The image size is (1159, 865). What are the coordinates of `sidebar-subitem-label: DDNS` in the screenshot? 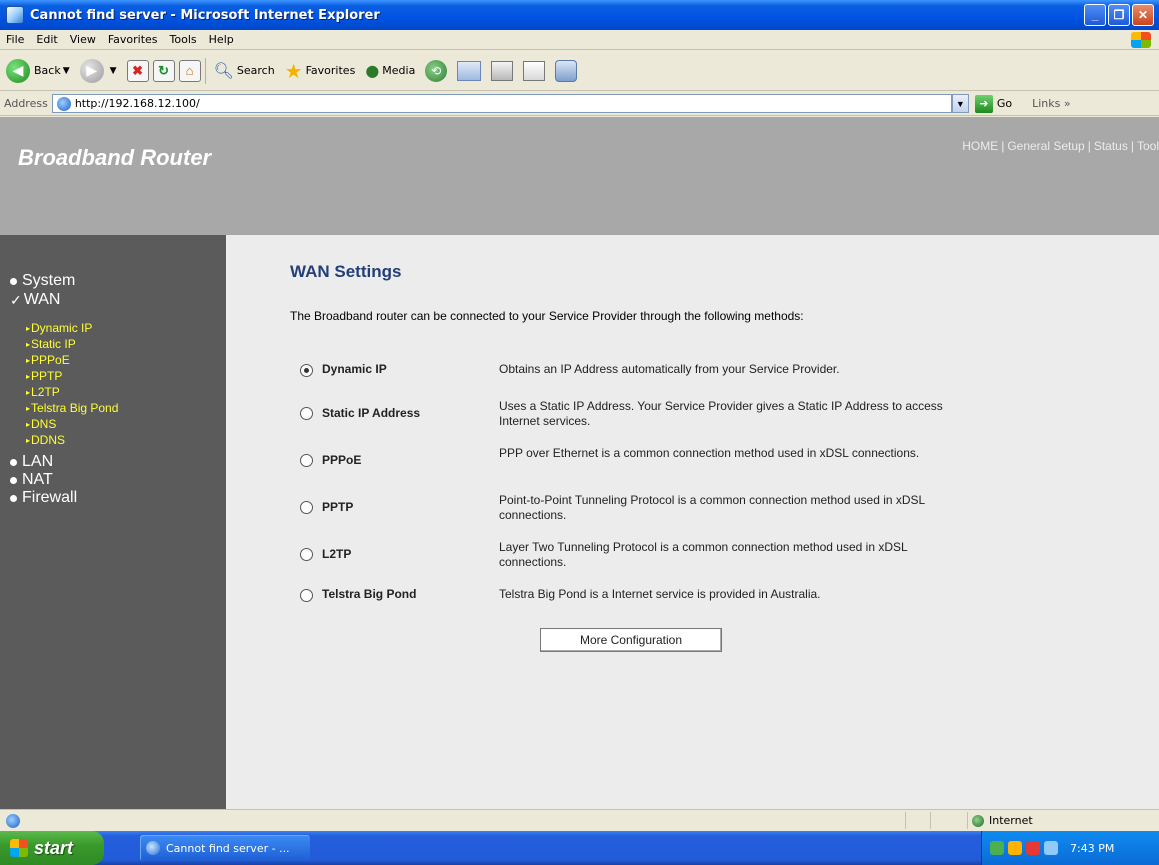 It's located at (48, 440).